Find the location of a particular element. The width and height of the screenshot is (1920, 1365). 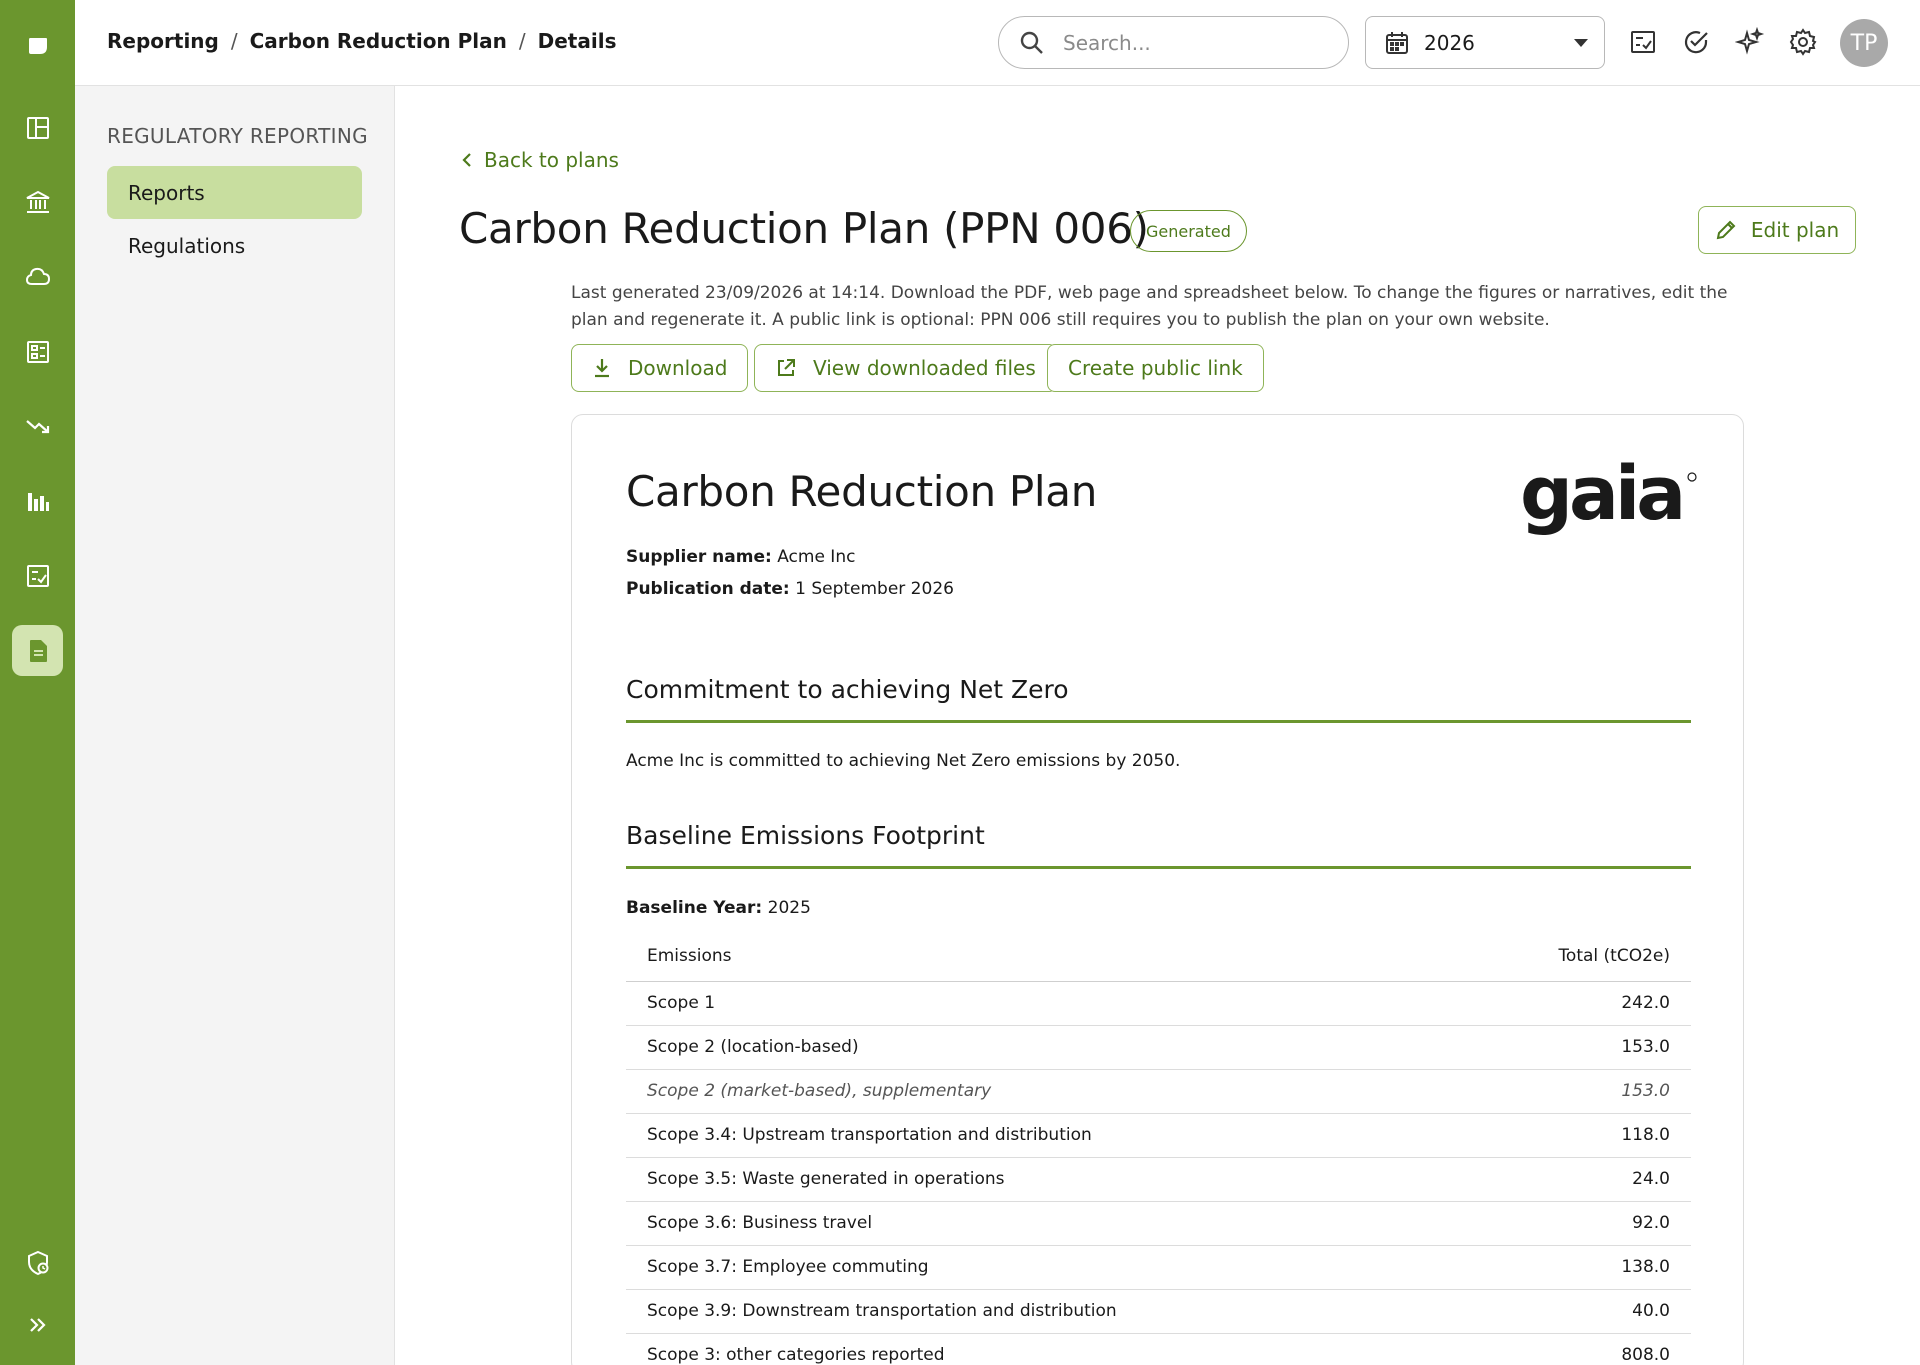

baseline-year: Baseline Year: 2025 is located at coordinates (718, 908).